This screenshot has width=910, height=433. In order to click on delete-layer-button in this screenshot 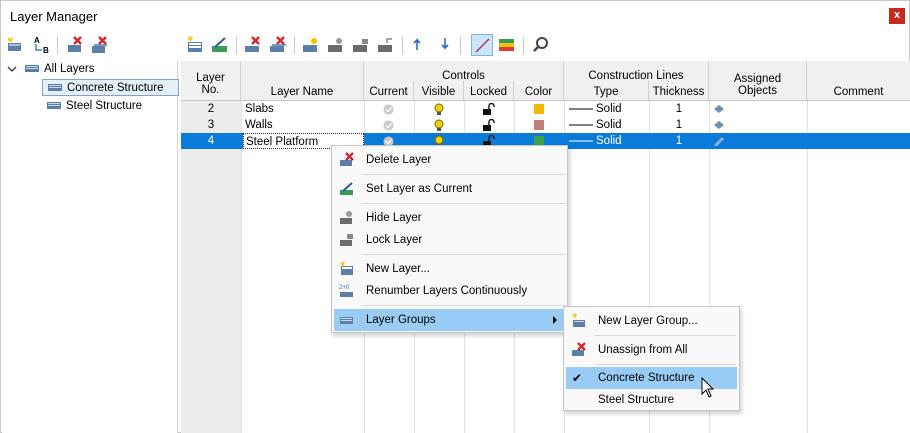, I will do `click(253, 45)`.